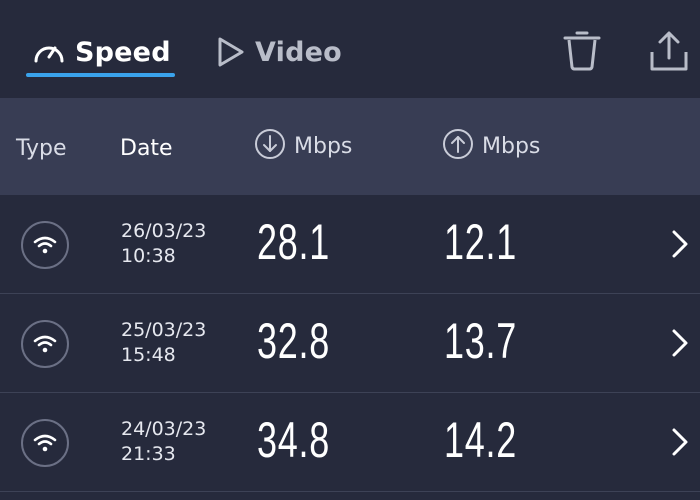 The image size is (700, 500). What do you see at coordinates (298, 52) in the screenshot?
I see `tab-video-label: Video` at bounding box center [298, 52].